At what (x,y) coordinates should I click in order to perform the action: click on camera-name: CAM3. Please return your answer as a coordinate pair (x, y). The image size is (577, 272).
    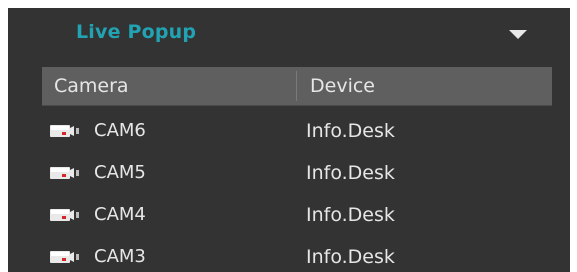
    Looking at the image, I should click on (120, 256).